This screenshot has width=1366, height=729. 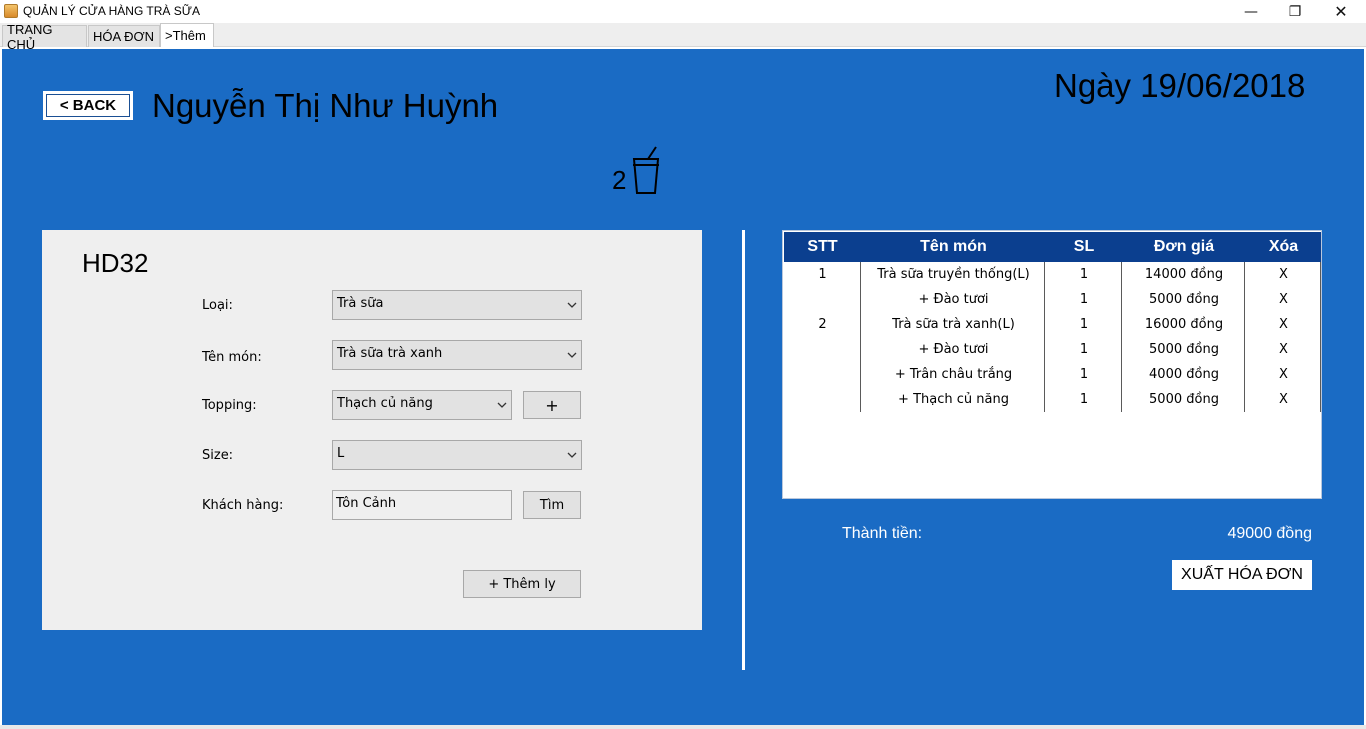 I want to click on header-price: Đơn giá, so click(x=1184, y=247).